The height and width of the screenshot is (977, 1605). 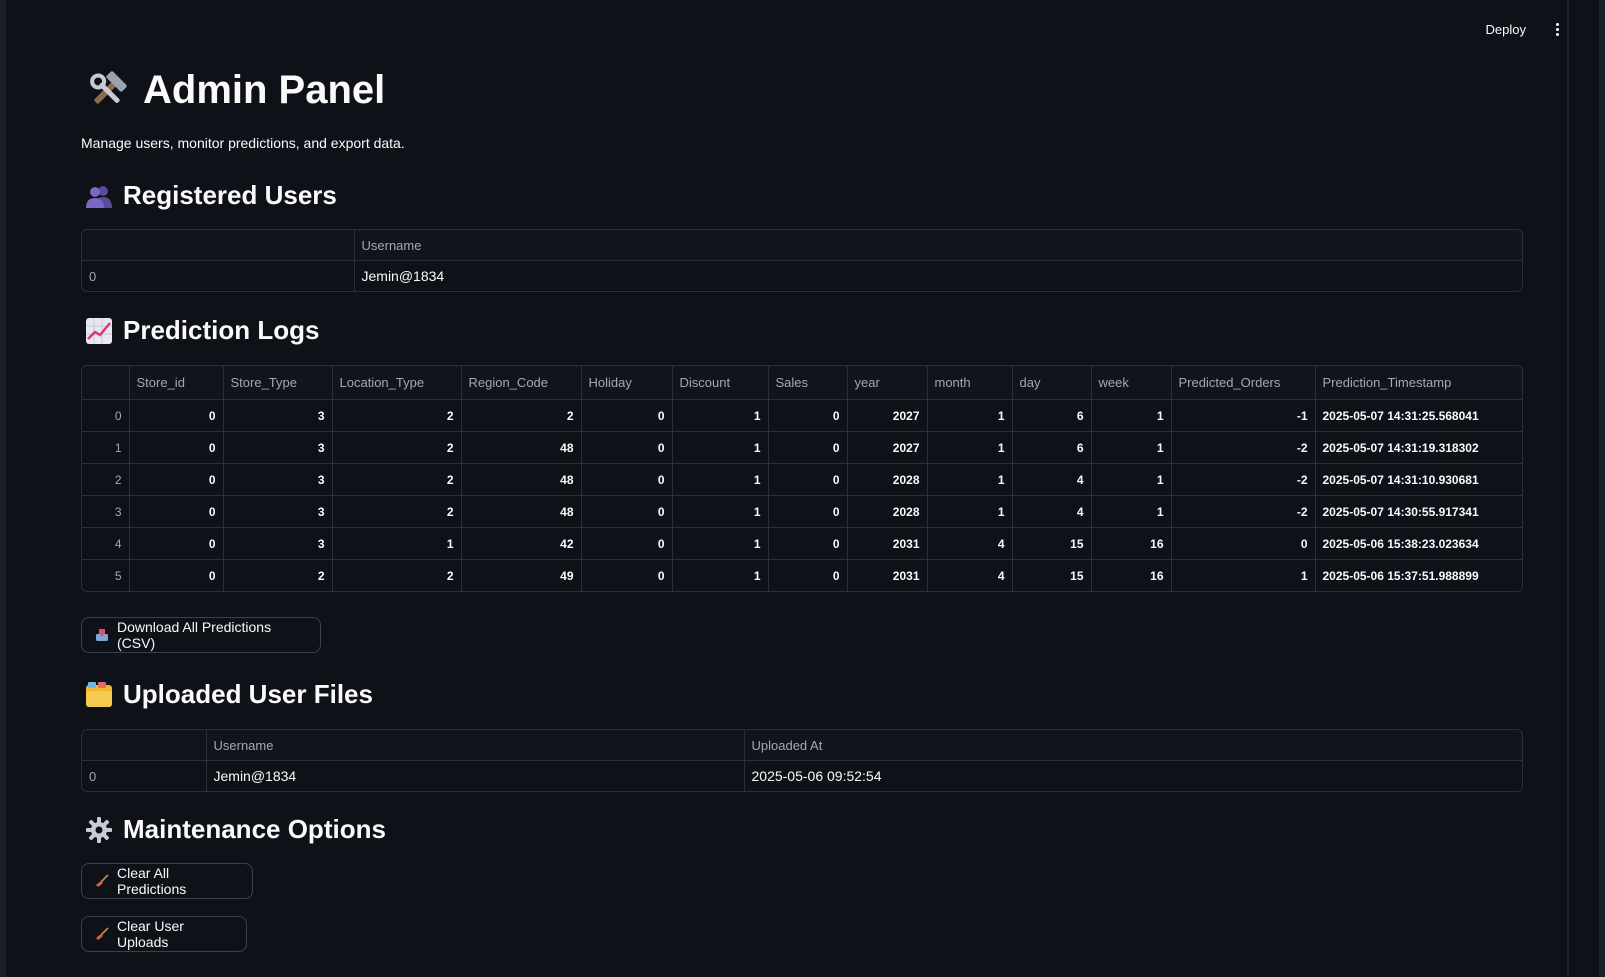 What do you see at coordinates (1243, 543) in the screenshot?
I see `cell-predicted-orders: 0` at bounding box center [1243, 543].